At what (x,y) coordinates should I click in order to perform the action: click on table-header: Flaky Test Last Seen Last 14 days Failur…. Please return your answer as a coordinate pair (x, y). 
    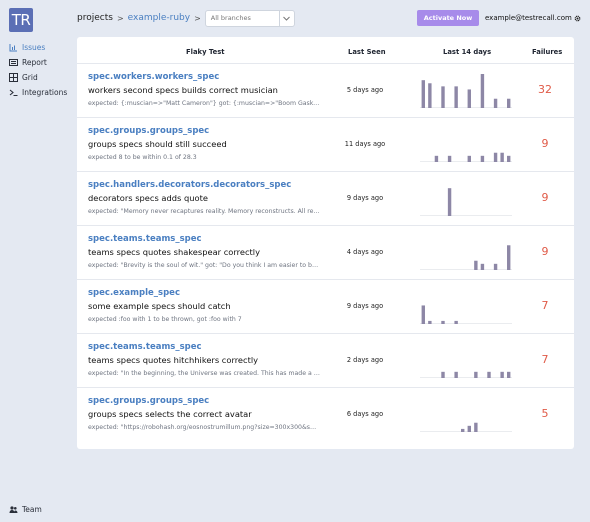
    Looking at the image, I should click on (325, 50).